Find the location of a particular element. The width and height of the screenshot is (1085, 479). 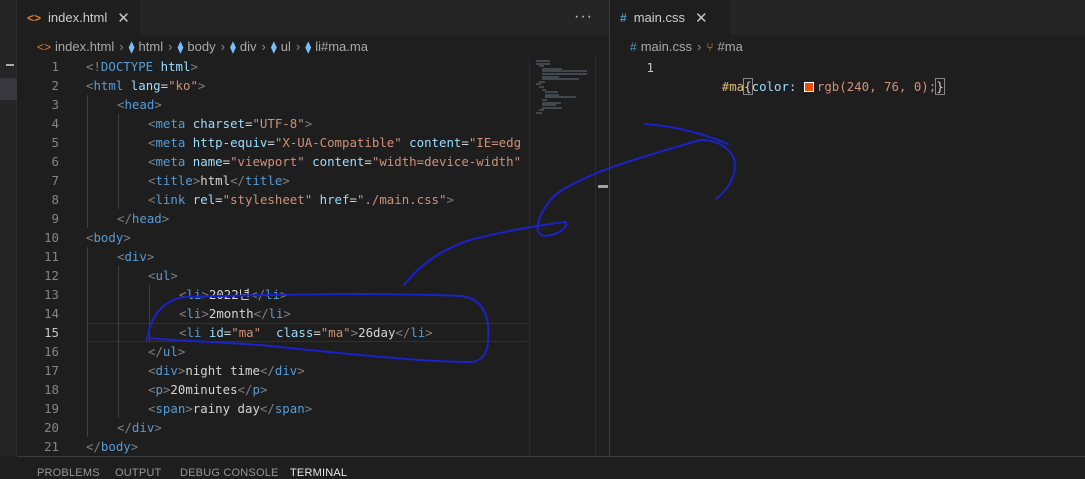

code-text: <ul> is located at coordinates (163, 275).